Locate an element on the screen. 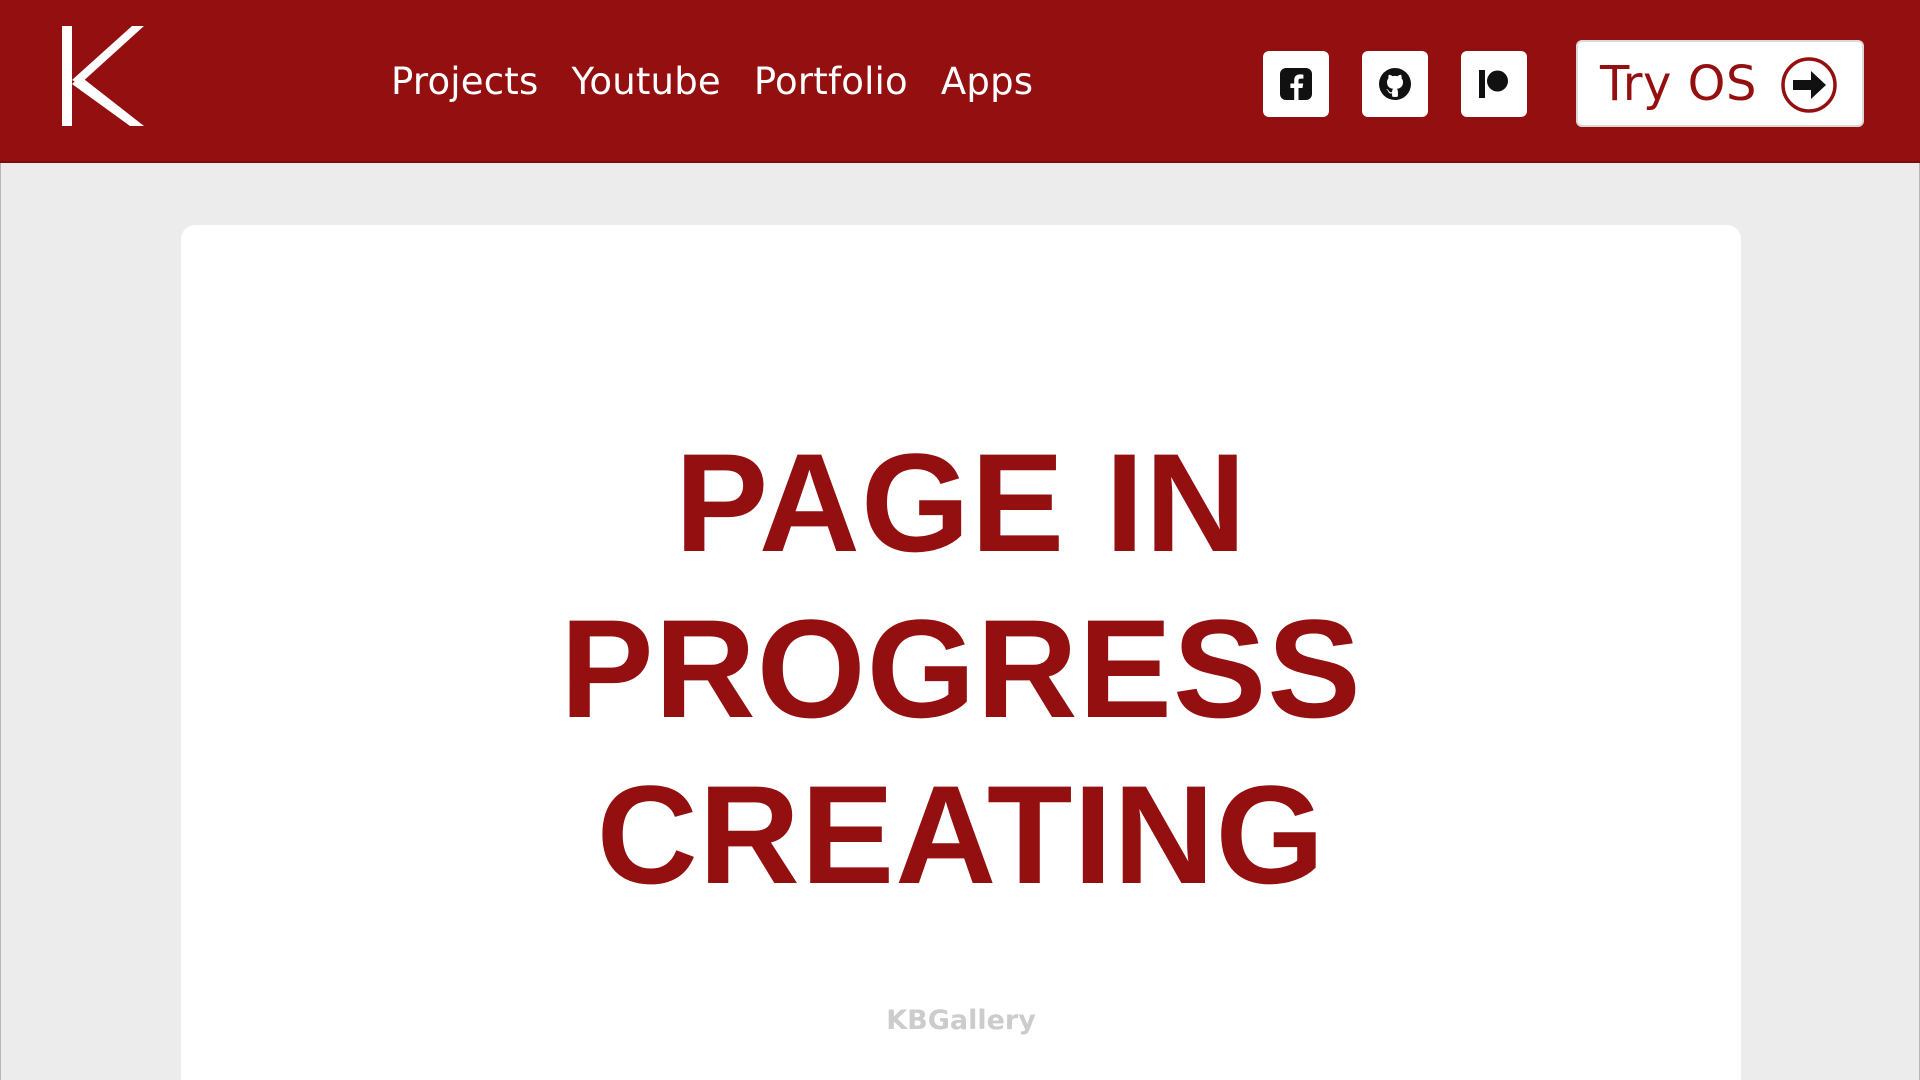  nav-item-portfolio: Portfolio is located at coordinates (831, 82).